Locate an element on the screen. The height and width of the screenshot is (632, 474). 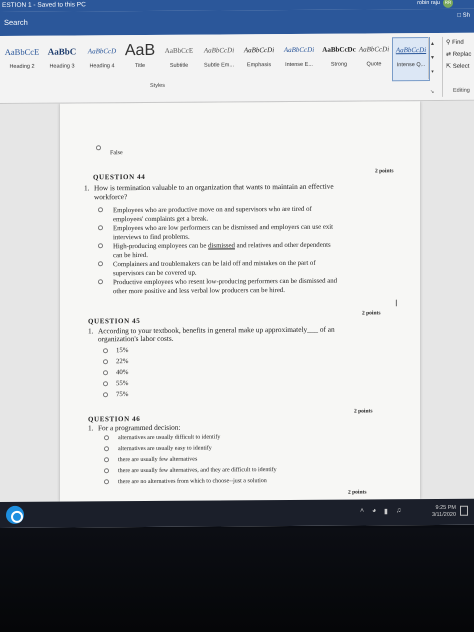
find-label: Find is located at coordinates (458, 42).